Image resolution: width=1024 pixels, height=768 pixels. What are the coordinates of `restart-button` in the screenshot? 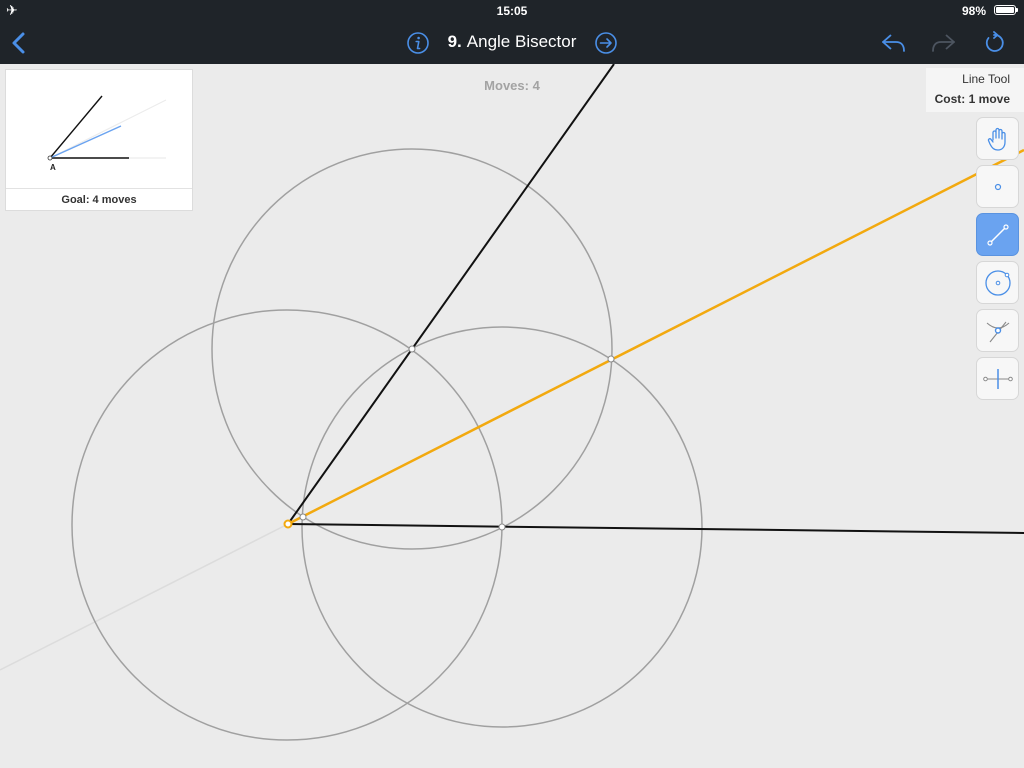 It's located at (994, 43).